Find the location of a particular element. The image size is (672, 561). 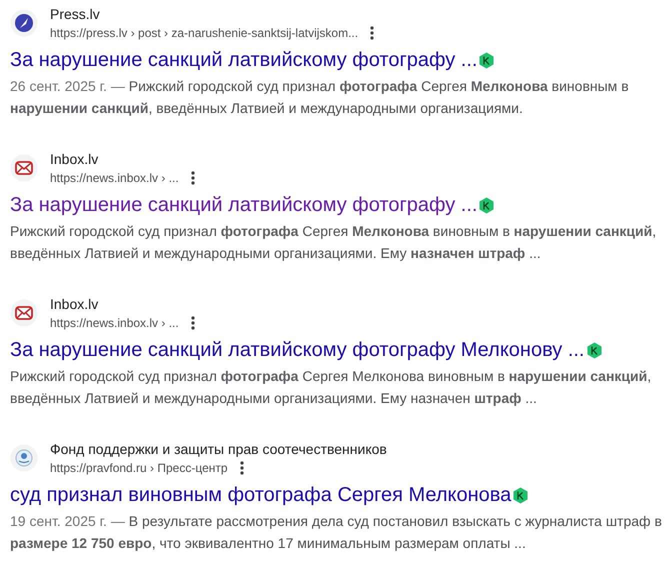

result-snippet: 26 сент. 2025 г. — Рижский городской суд признал фотографа Сергея Мелконова виновным в нарушении санкций, введённых Латвией и международными организациями. is located at coordinates (320, 97).